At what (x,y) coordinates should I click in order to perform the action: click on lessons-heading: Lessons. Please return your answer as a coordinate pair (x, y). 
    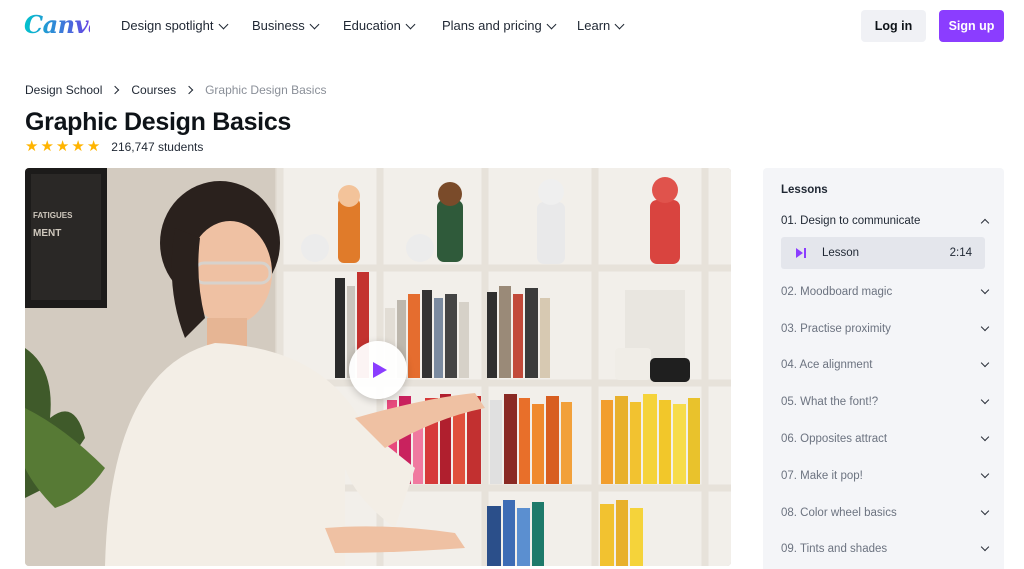
    Looking at the image, I should click on (804, 190).